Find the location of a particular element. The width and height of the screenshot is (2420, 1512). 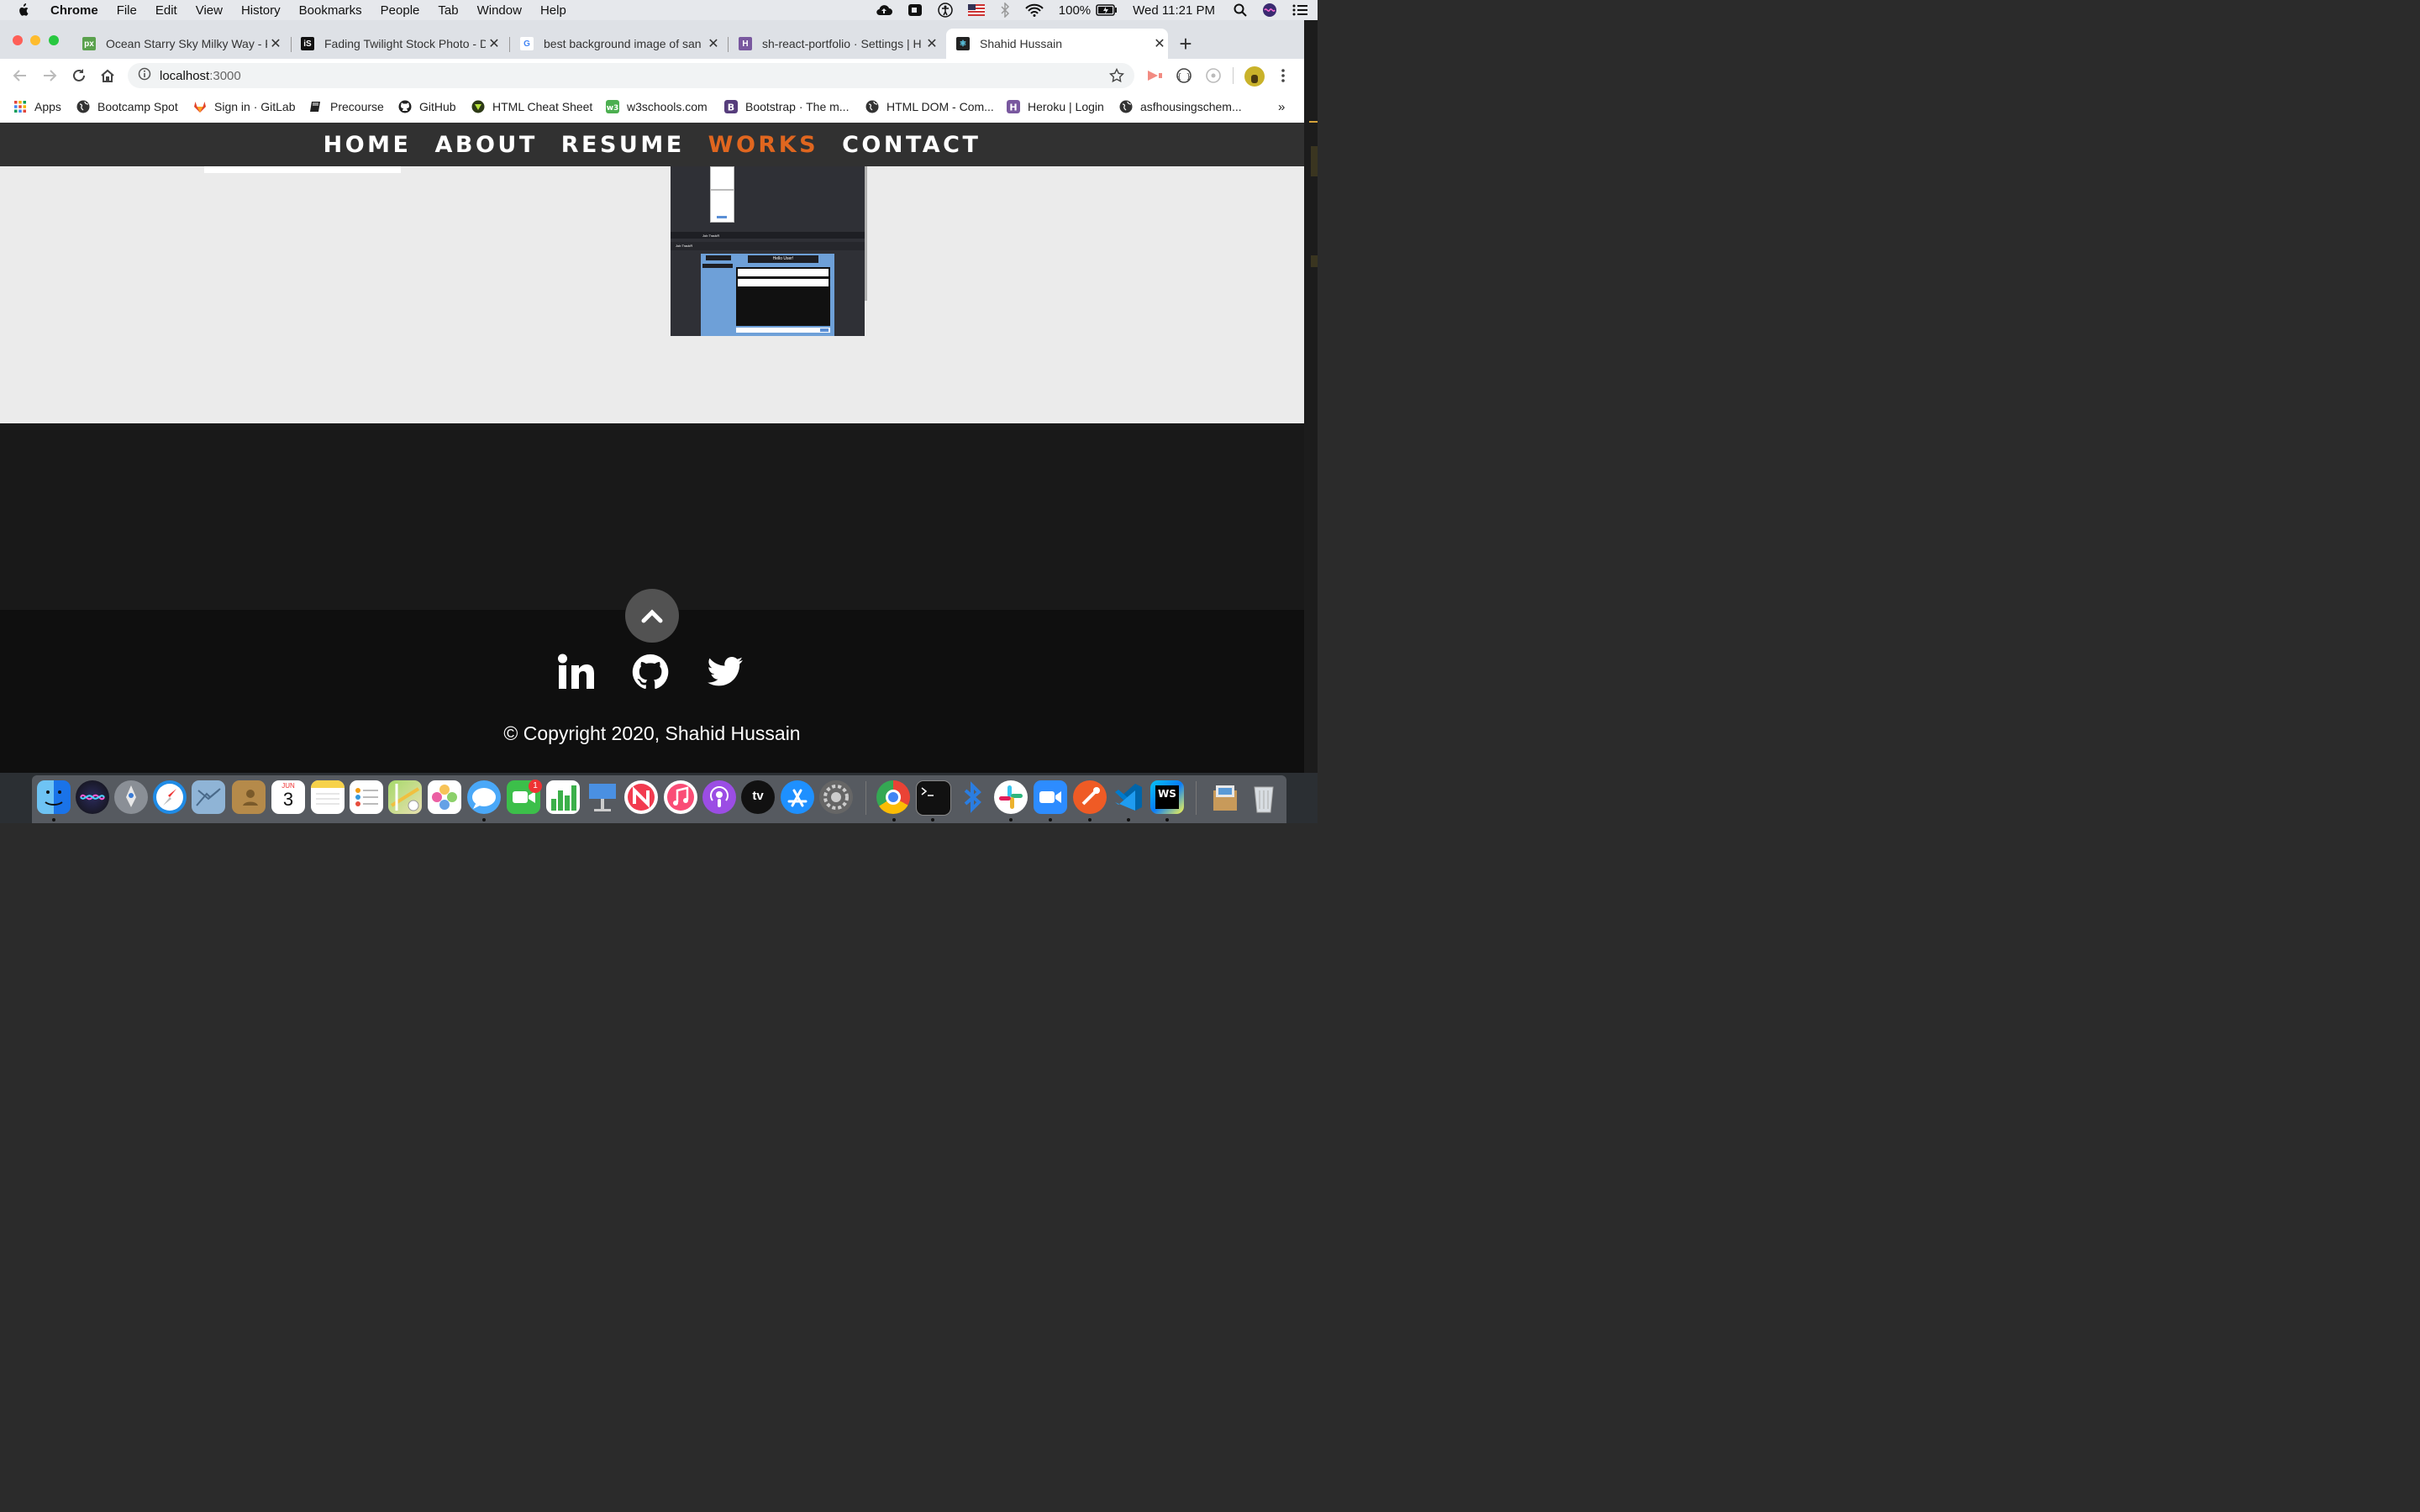

messages-icon is located at coordinates (484, 797).